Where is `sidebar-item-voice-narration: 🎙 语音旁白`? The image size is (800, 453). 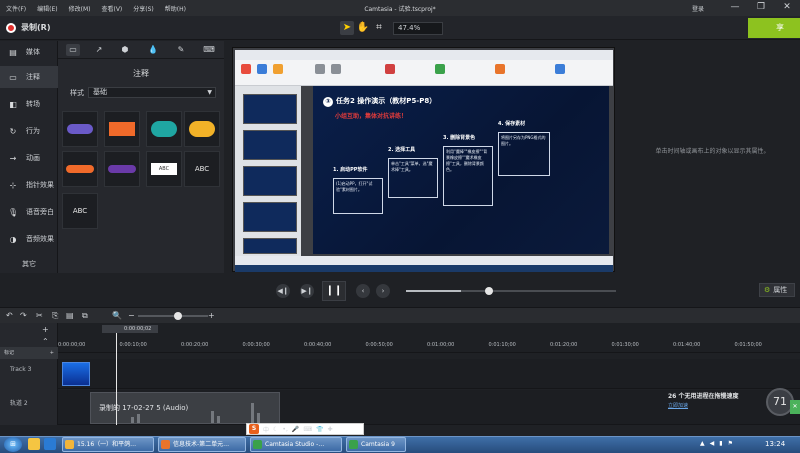 sidebar-item-voice-narration: 🎙 语音旁白 is located at coordinates (29, 212).